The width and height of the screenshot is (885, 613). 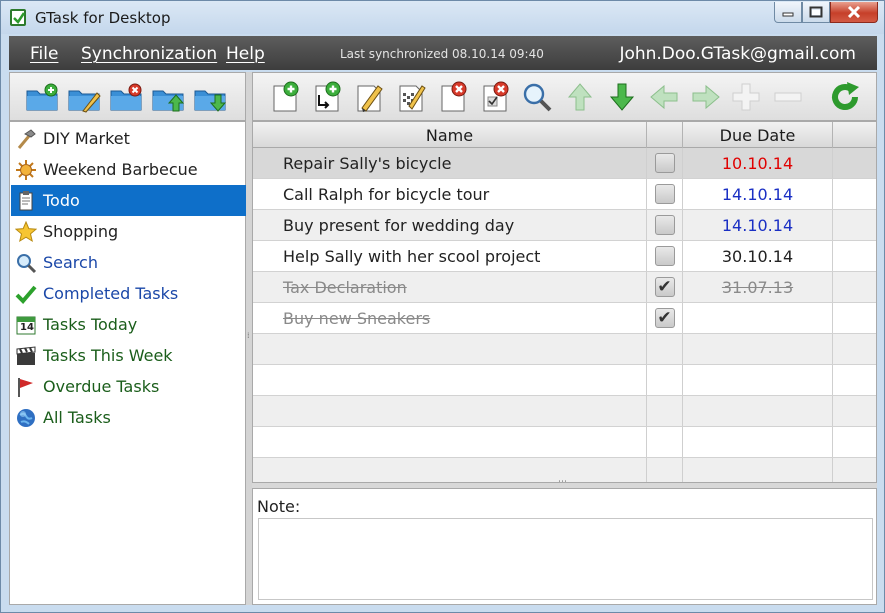 I want to click on column-header-name: Name, so click(x=450, y=135).